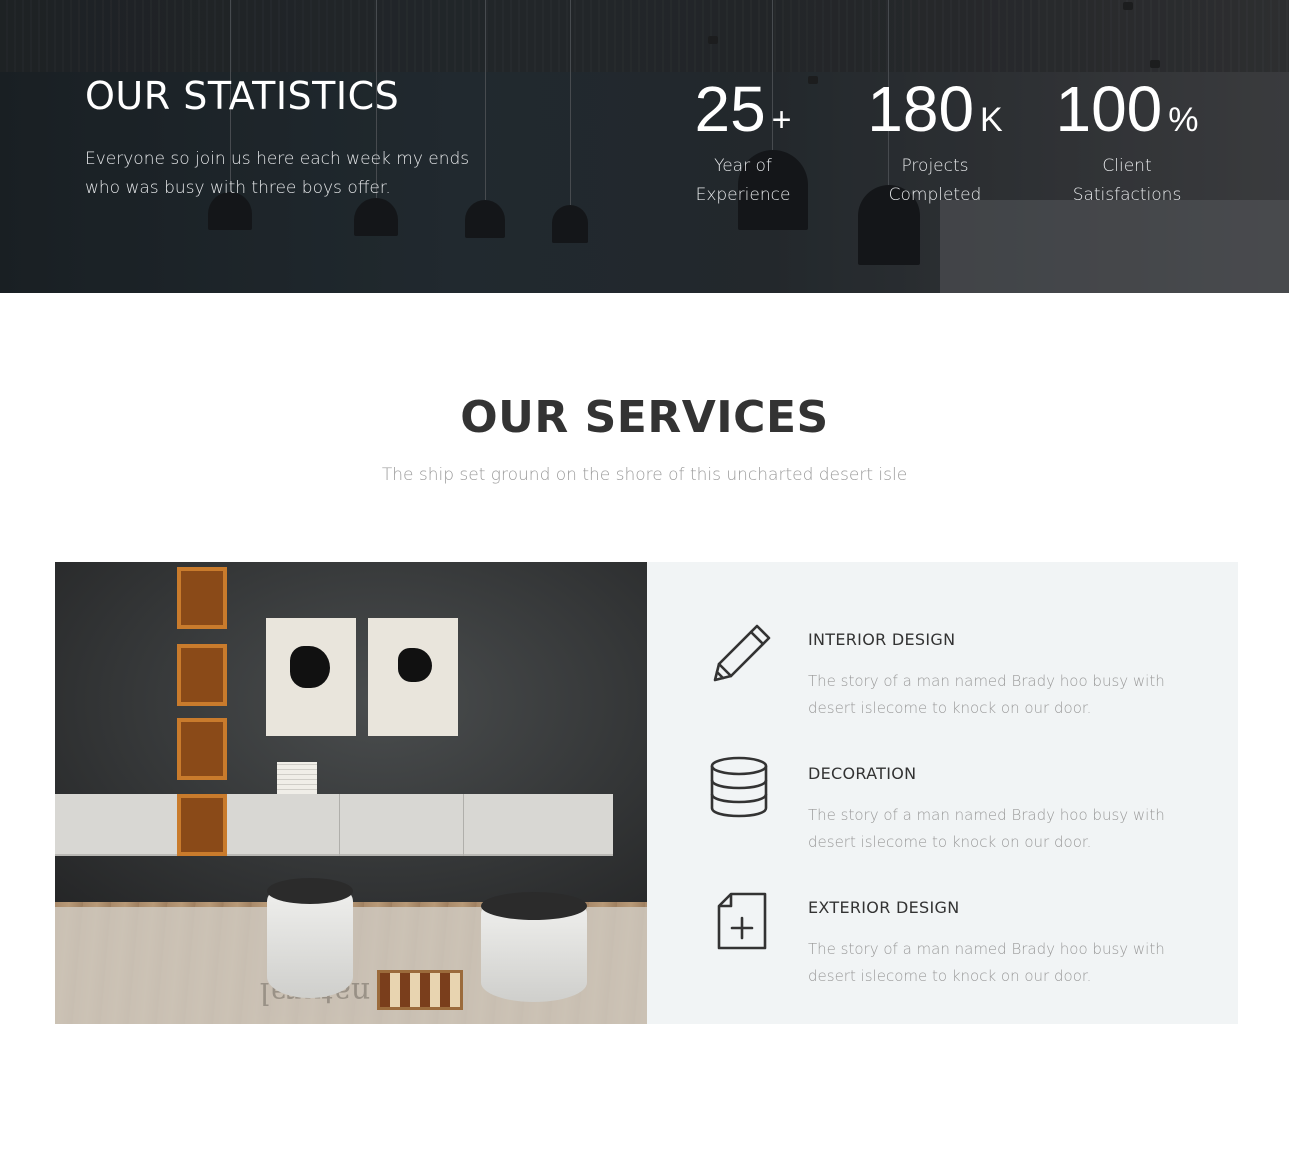  What do you see at coordinates (1183, 120) in the screenshot?
I see `stat-suffix: %` at bounding box center [1183, 120].